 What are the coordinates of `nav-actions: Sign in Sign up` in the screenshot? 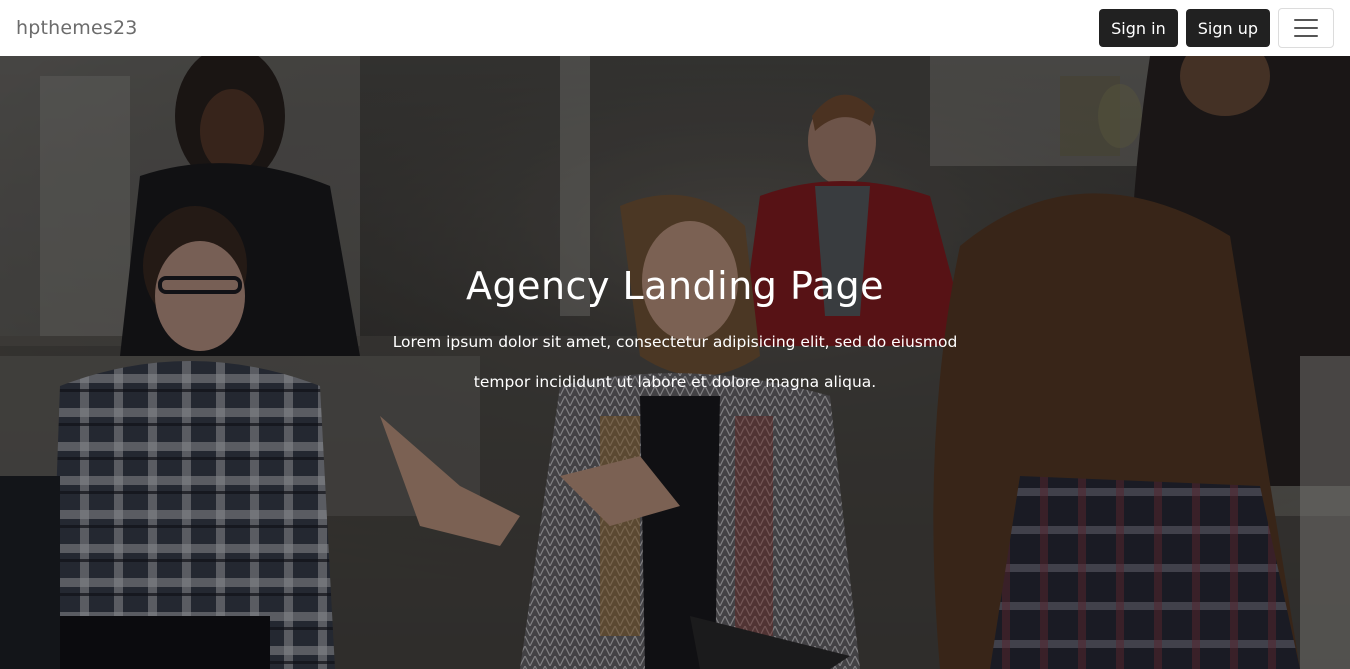 It's located at (1216, 28).